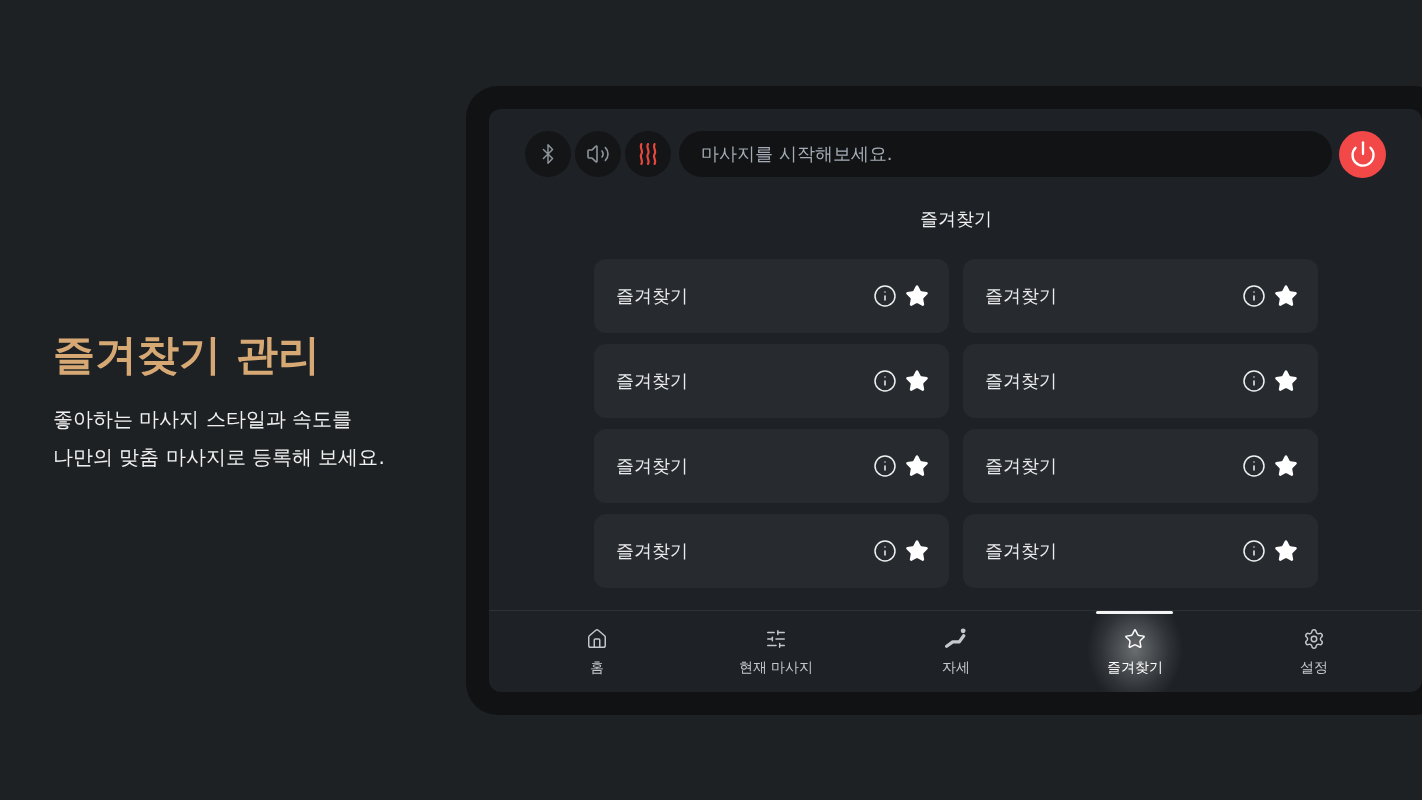  I want to click on bluetooth-button, so click(548, 154).